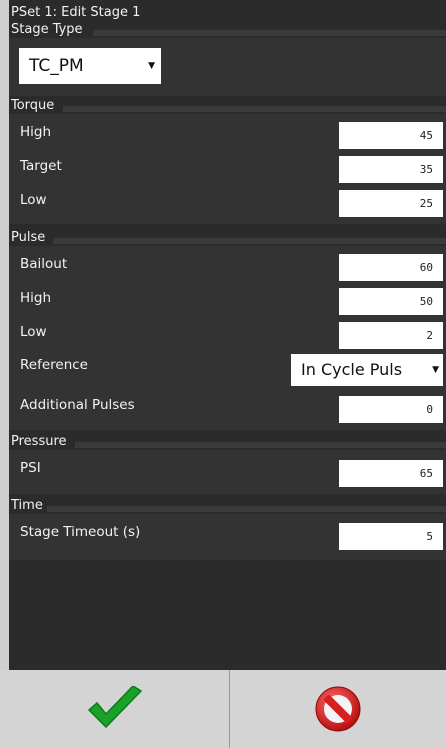  I want to click on pulse-reference-select: In Cycle Puls ▼, so click(367, 370).